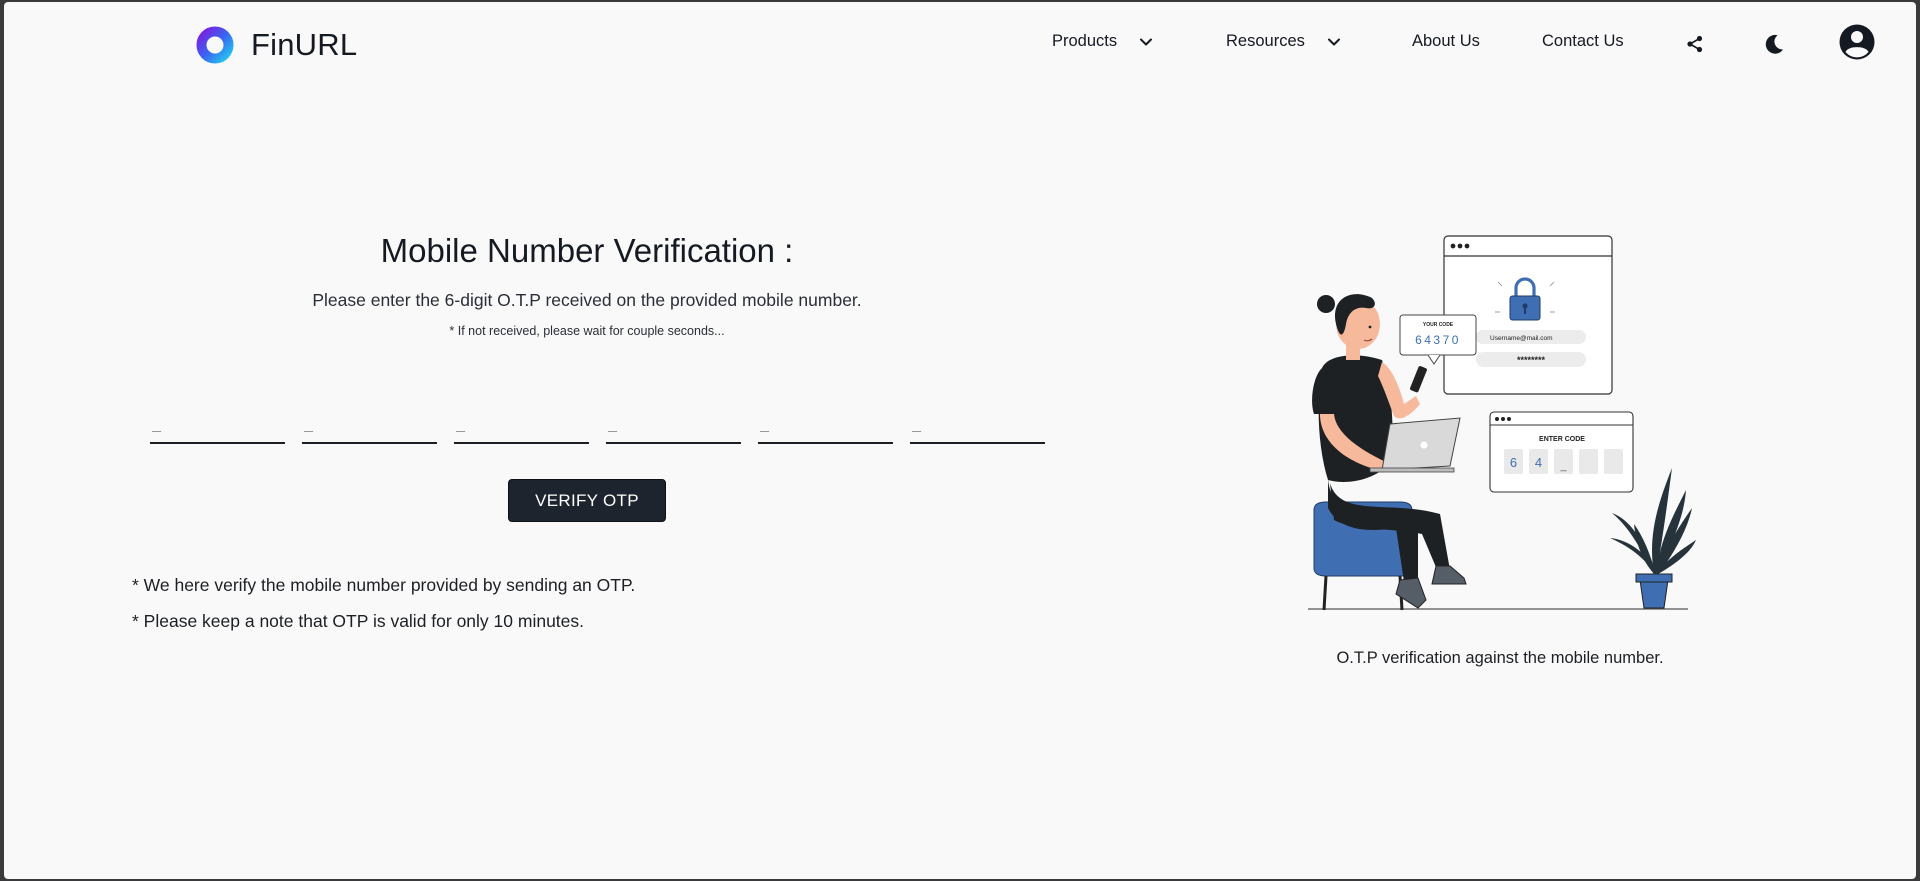 This screenshot has width=1920, height=881. What do you see at coordinates (825, 426) in the screenshot?
I see `otp-digit-5-input` at bounding box center [825, 426].